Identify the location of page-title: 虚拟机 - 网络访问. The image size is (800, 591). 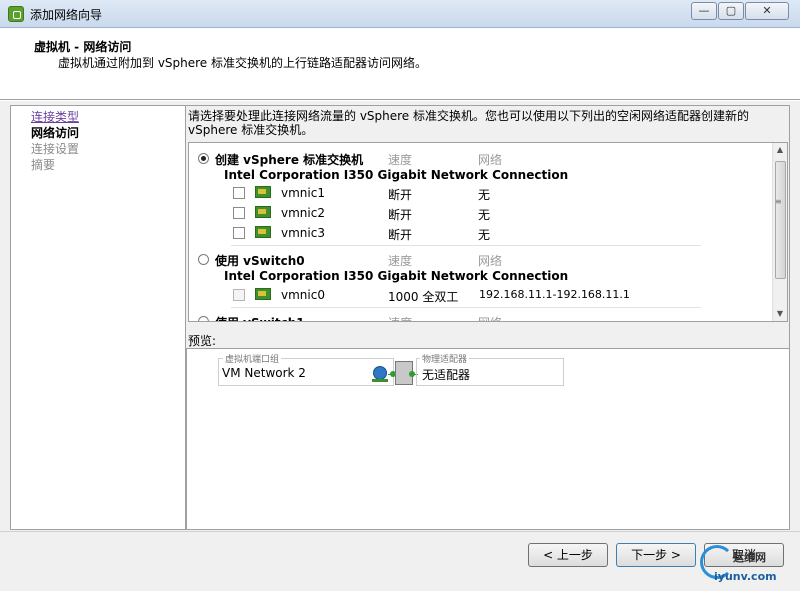
(83, 47).